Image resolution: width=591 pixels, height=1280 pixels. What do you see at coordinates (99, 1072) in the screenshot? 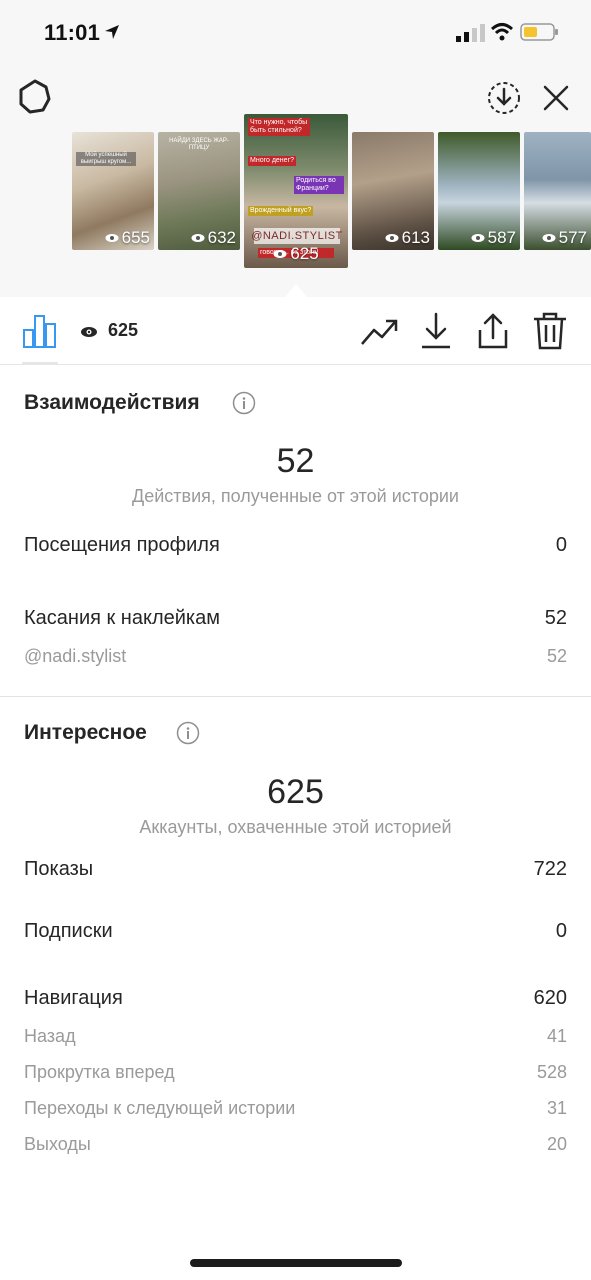
I see `forward-label: Прокрутка вперед` at bounding box center [99, 1072].